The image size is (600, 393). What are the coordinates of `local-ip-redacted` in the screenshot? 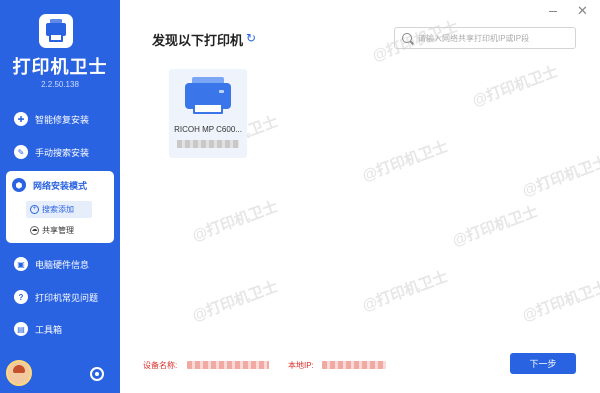 It's located at (354, 365).